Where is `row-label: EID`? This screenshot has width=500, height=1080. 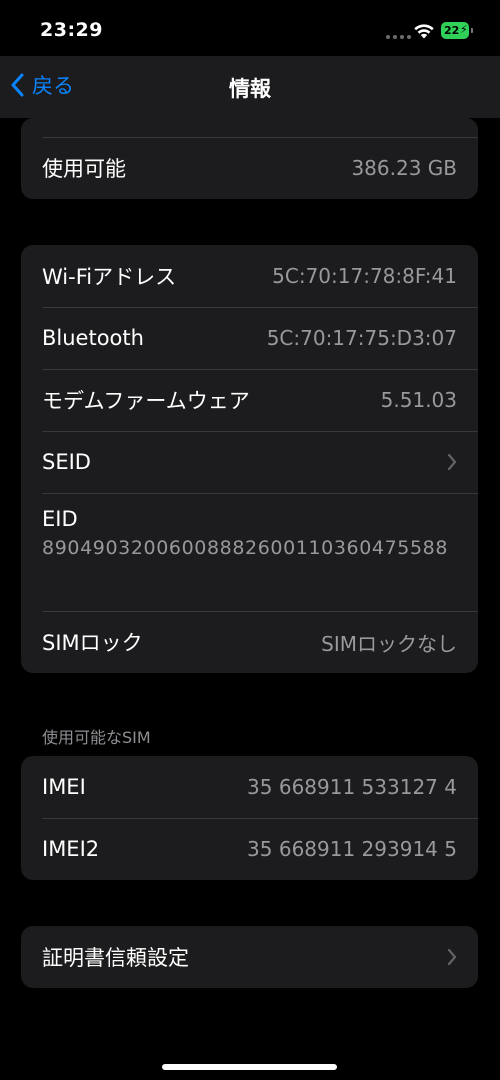 row-label: EID is located at coordinates (60, 519).